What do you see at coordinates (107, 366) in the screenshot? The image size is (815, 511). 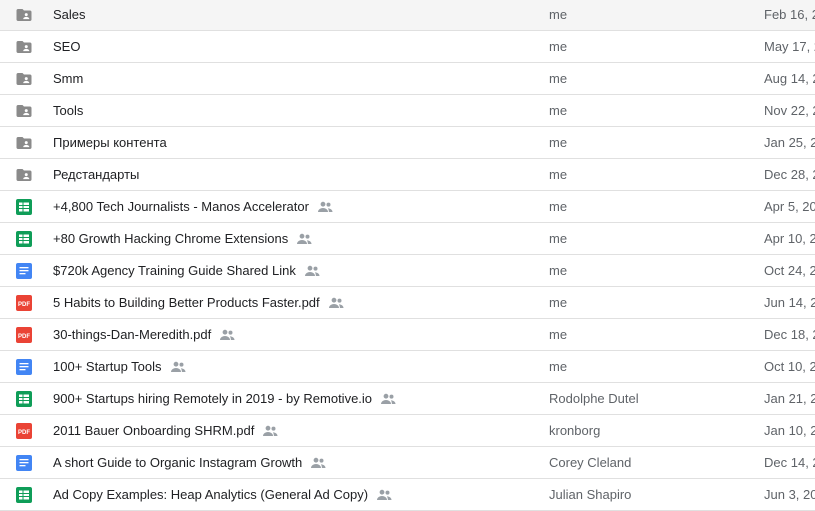 I see `file-name-text: 100+ Startup Tools` at bounding box center [107, 366].